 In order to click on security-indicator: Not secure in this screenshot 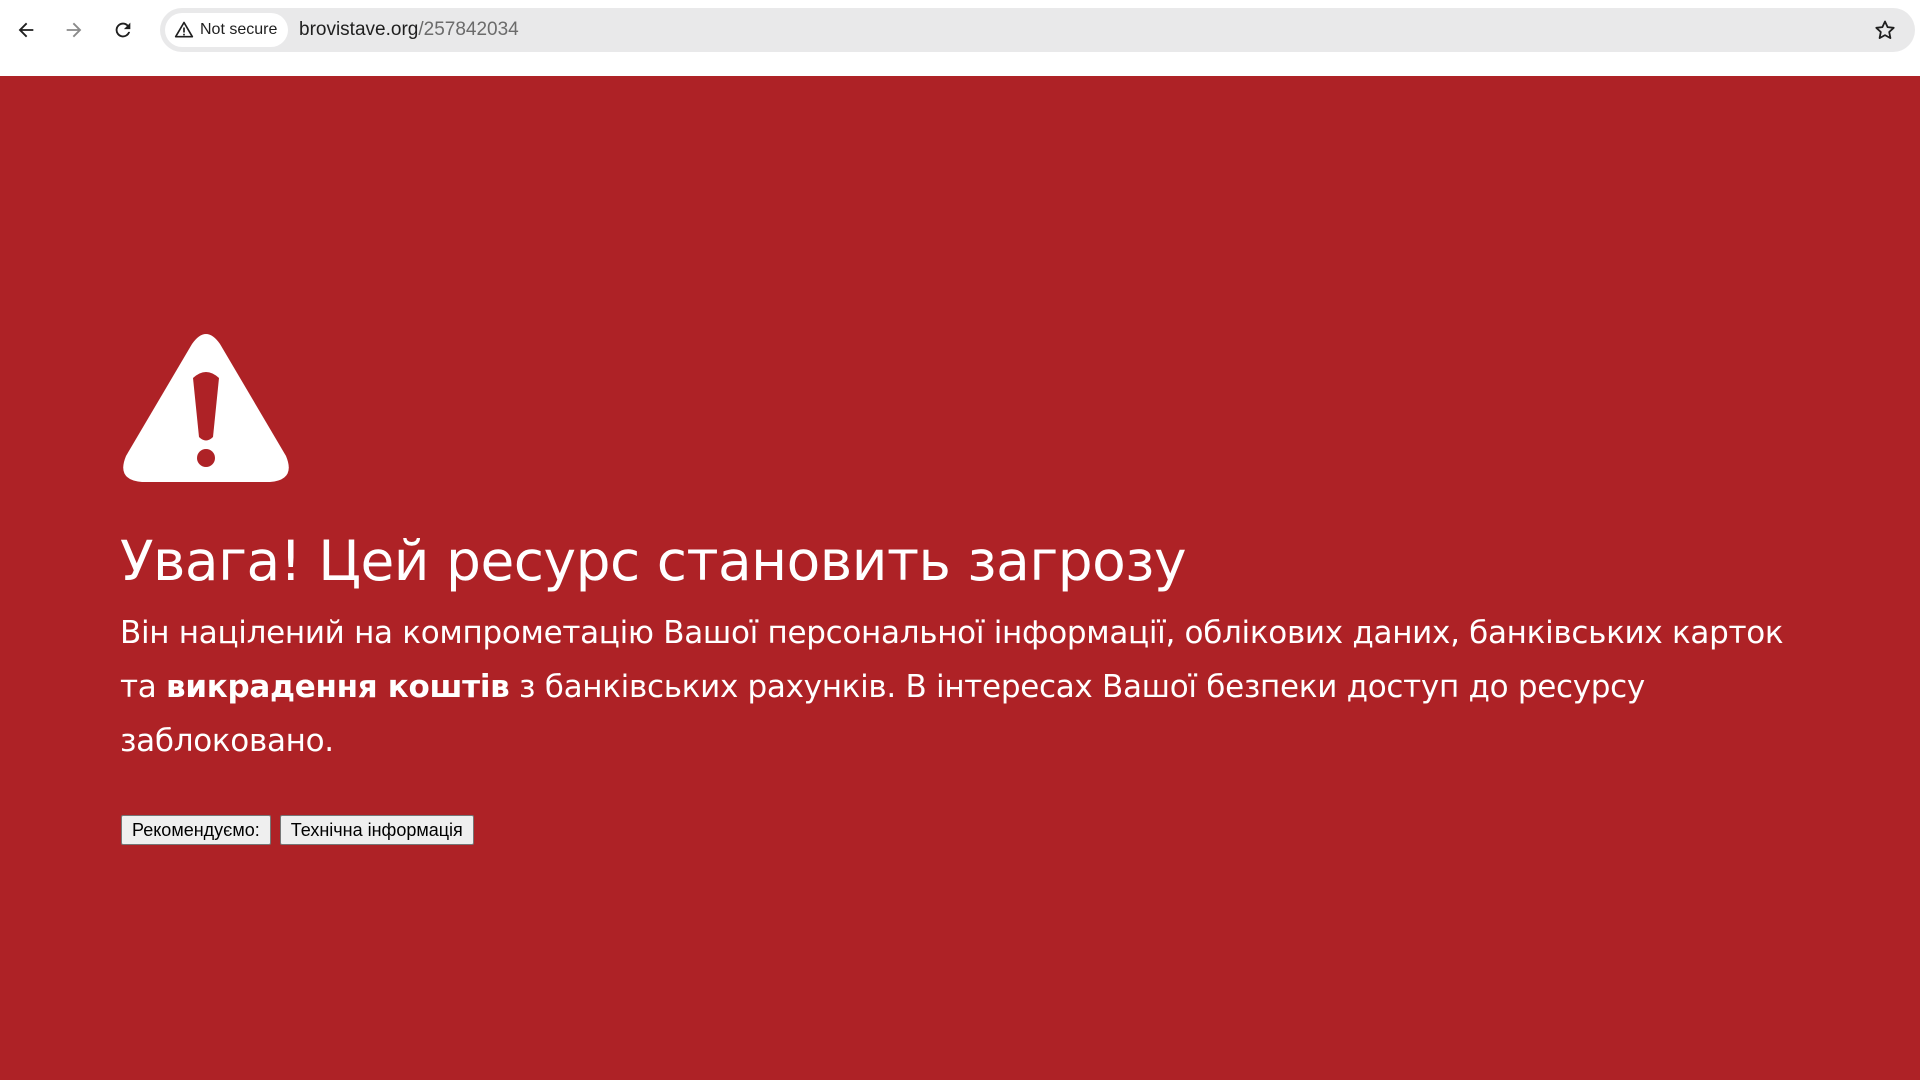, I will do `click(227, 30)`.